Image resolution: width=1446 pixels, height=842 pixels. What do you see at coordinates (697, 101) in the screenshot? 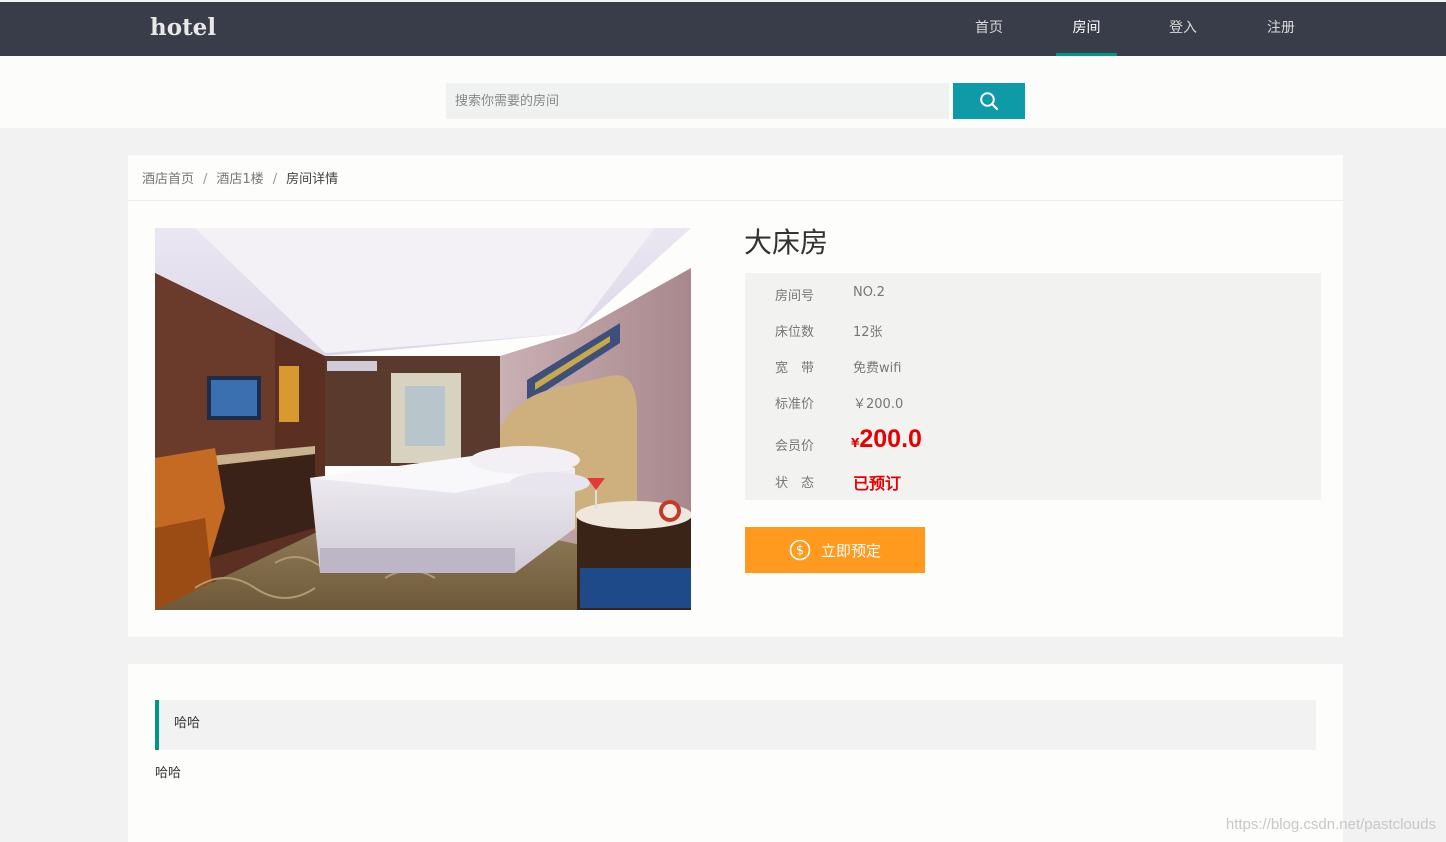
I see `search-input` at bounding box center [697, 101].